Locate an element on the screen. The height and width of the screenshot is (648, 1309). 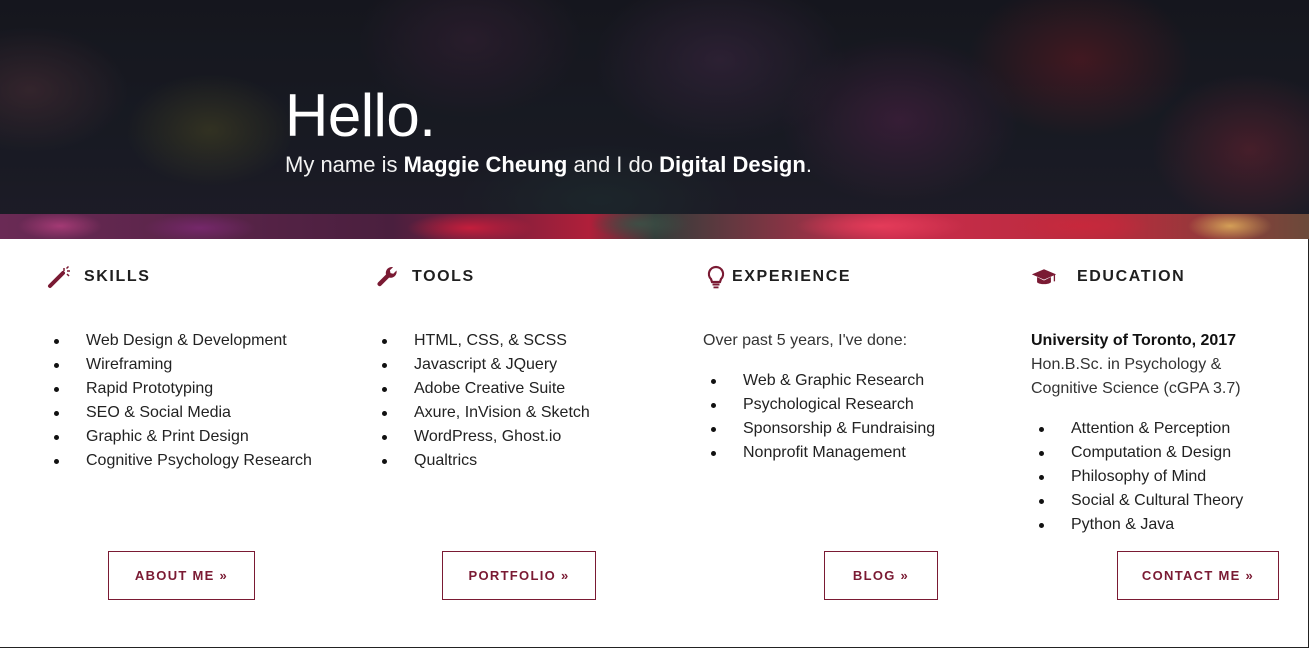
list-item: Axure, InVision & Sketch is located at coordinates (529, 413).